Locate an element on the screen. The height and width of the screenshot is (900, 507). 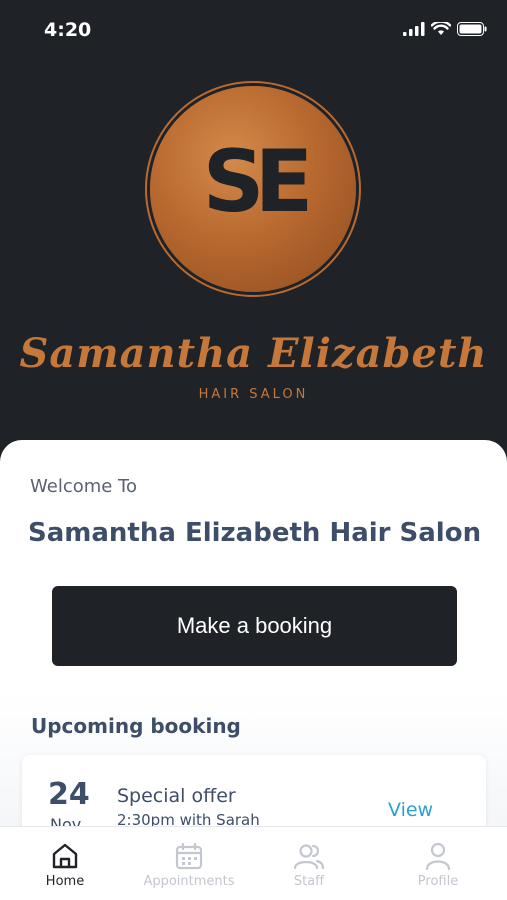
bottom-tab-bar: Home Appointments Staff Profile is located at coordinates (253, 863).